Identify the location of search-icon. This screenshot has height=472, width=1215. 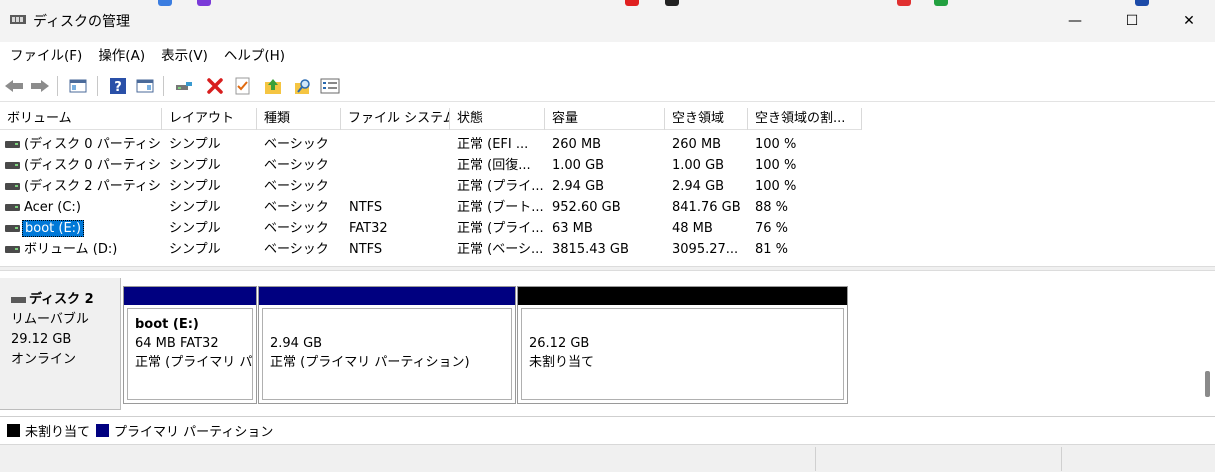
(303, 86).